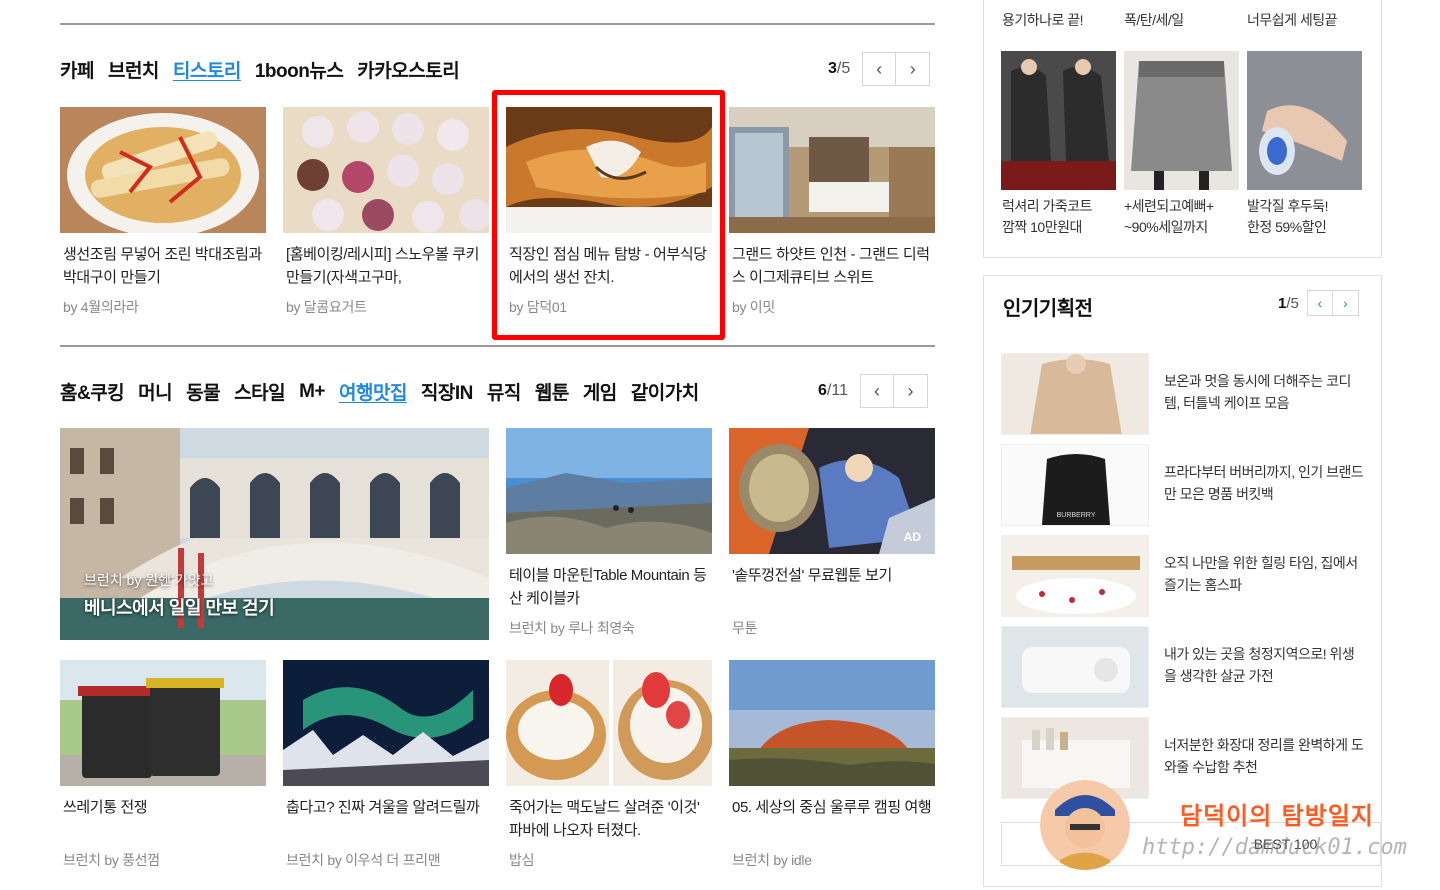  What do you see at coordinates (497, 24) in the screenshot?
I see `section1-top-divider` at bounding box center [497, 24].